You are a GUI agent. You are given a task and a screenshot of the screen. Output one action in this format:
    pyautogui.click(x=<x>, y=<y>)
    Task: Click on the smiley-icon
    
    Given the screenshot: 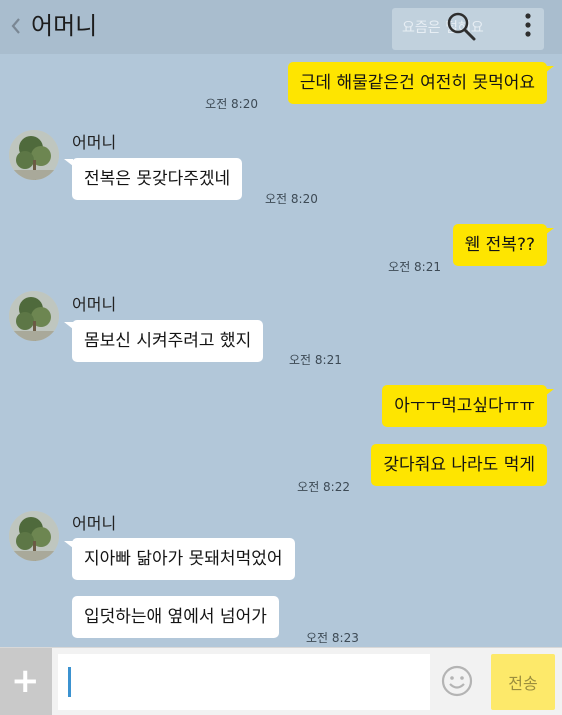 What is the action you would take?
    pyautogui.click(x=457, y=681)
    